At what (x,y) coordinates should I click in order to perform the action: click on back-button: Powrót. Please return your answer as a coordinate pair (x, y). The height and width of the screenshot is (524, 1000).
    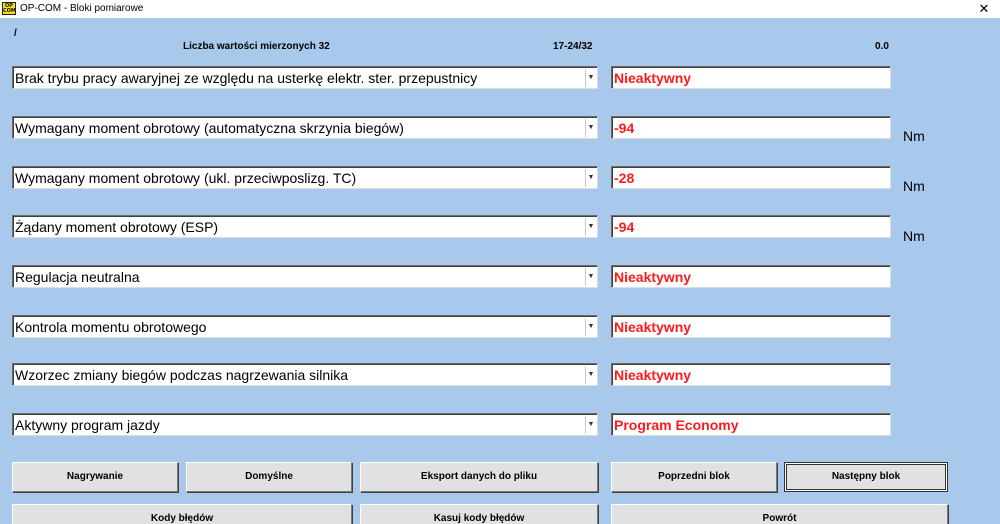
    Looking at the image, I should click on (779, 514).